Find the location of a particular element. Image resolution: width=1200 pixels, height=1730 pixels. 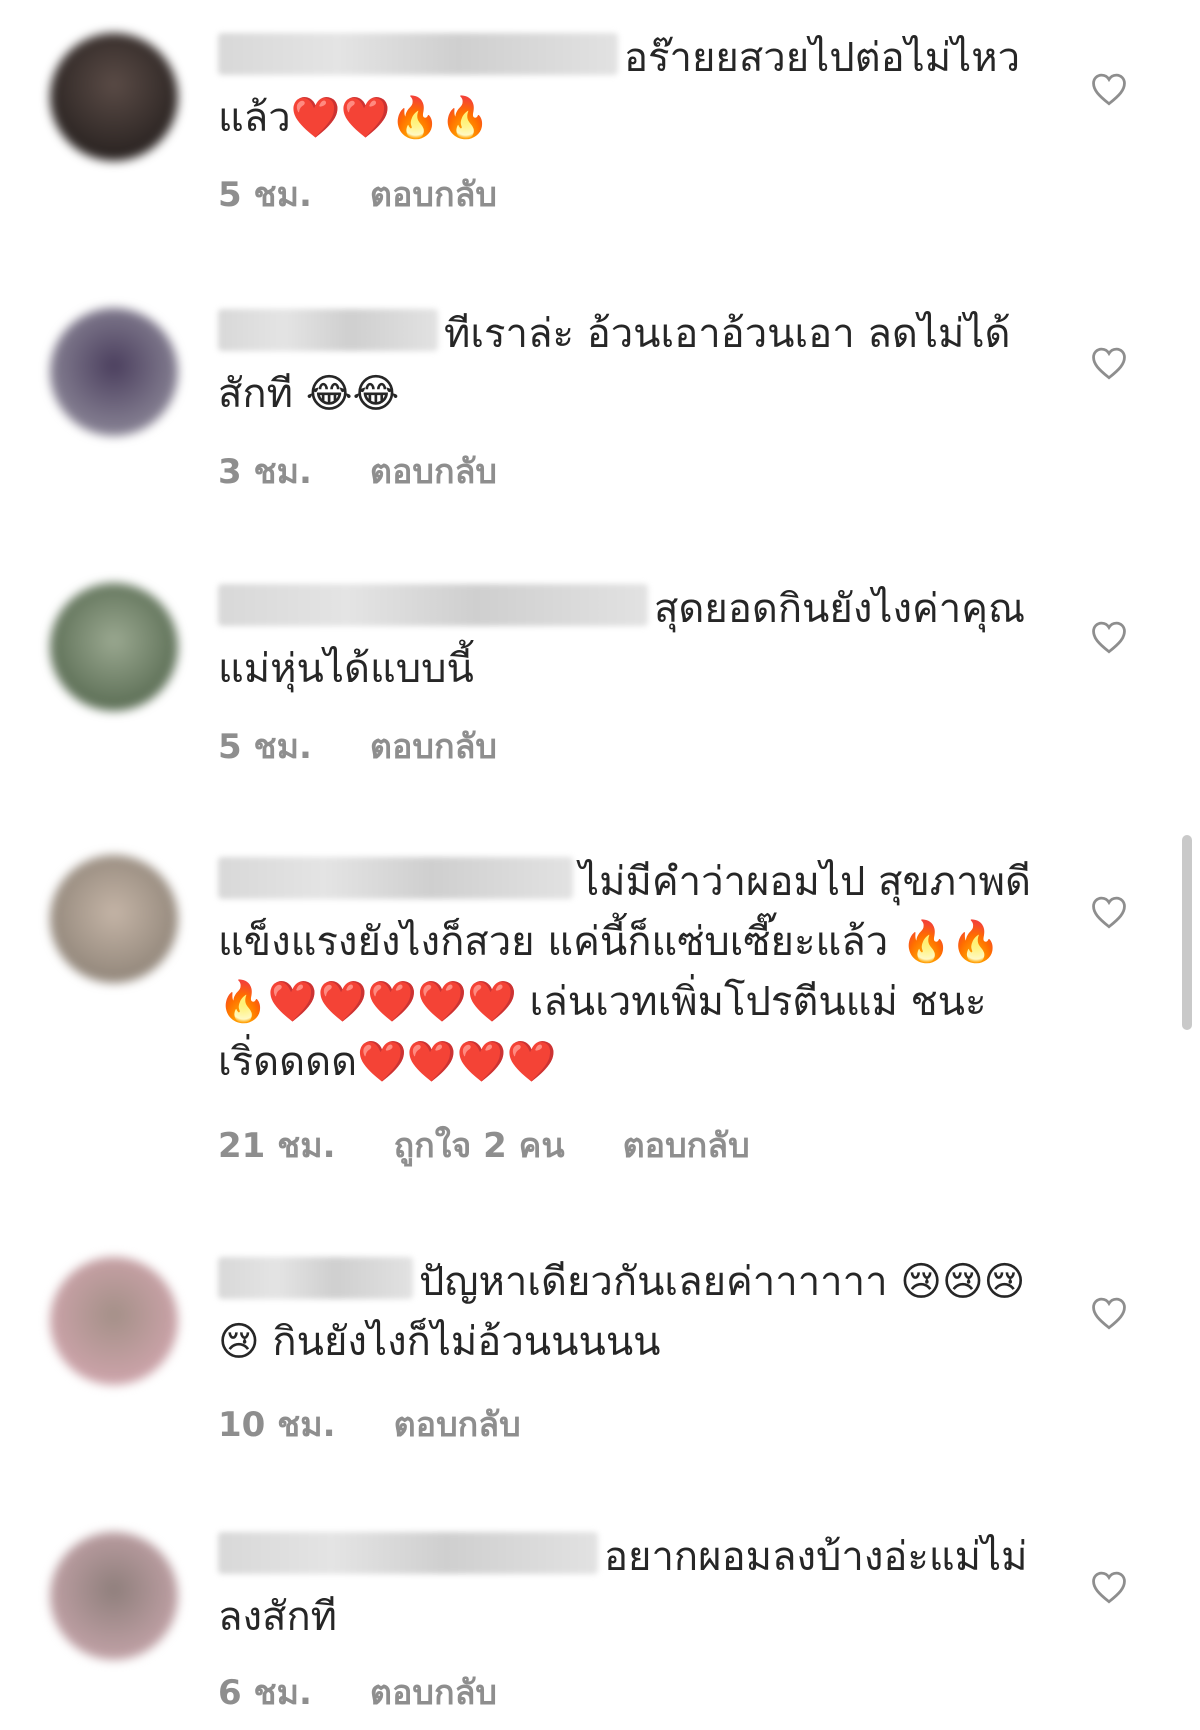

comment-likes: ถูกใจ 2 คน is located at coordinates (479, 1145).